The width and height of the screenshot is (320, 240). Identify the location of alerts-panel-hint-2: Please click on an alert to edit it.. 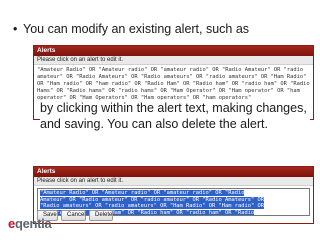
(173, 181).